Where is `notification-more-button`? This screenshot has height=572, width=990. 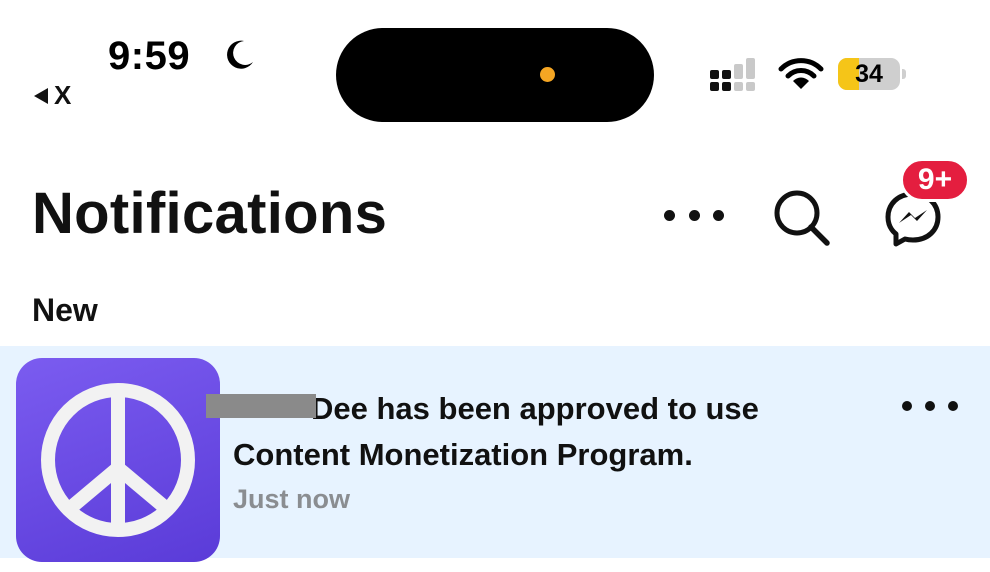
notification-more-button is located at coordinates (930, 406).